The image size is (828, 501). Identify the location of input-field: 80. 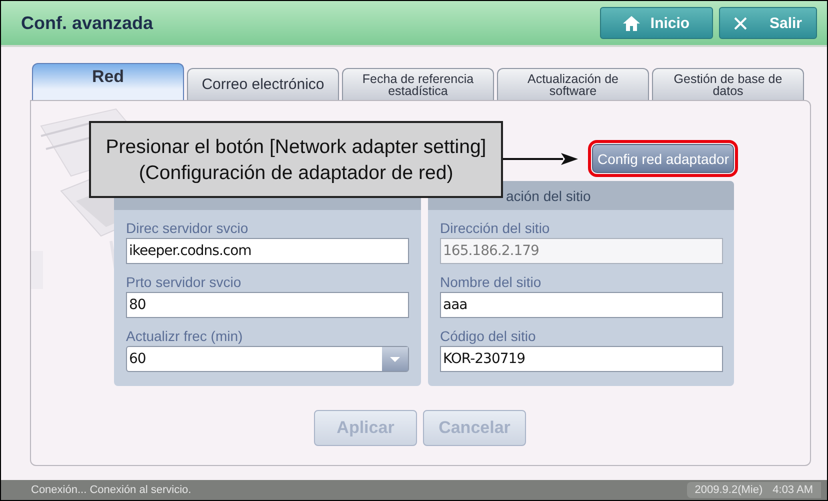
(267, 305).